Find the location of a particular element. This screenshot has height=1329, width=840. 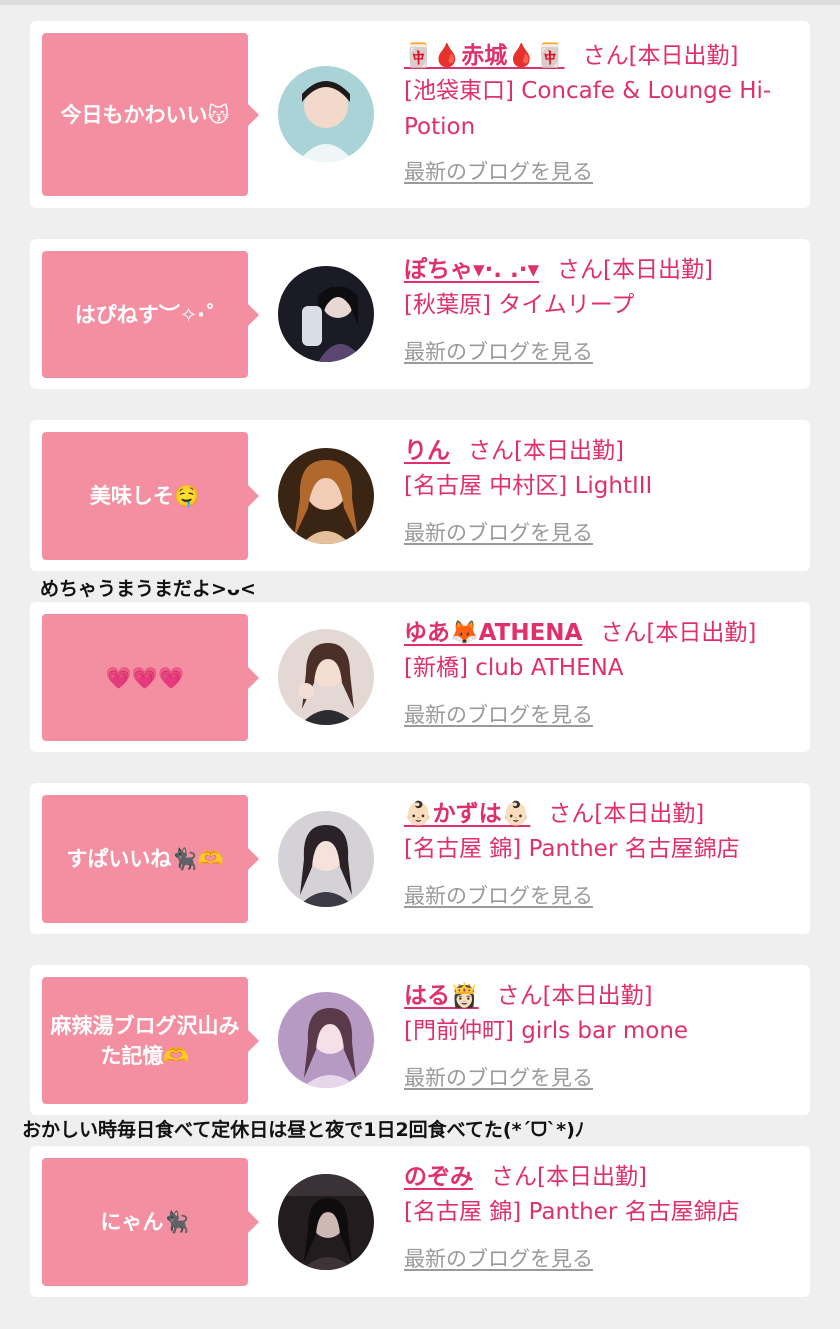

user-name-link: のぞみ is located at coordinates (438, 1177).